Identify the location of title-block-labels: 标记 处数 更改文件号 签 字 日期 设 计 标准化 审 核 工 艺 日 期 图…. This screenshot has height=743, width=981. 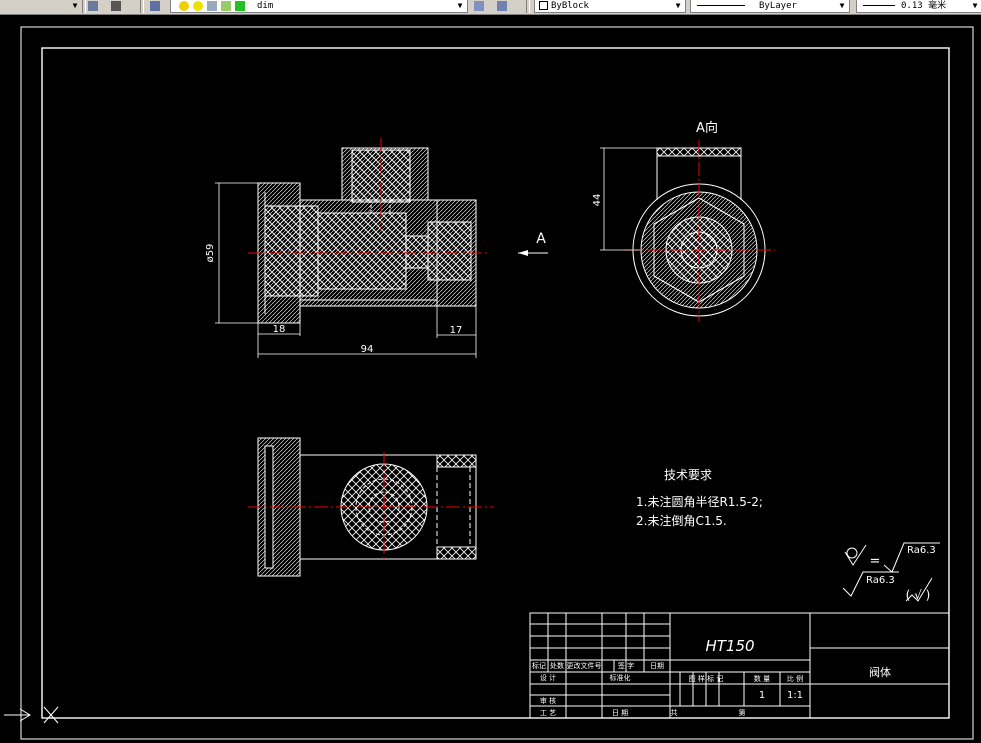
(667, 689).